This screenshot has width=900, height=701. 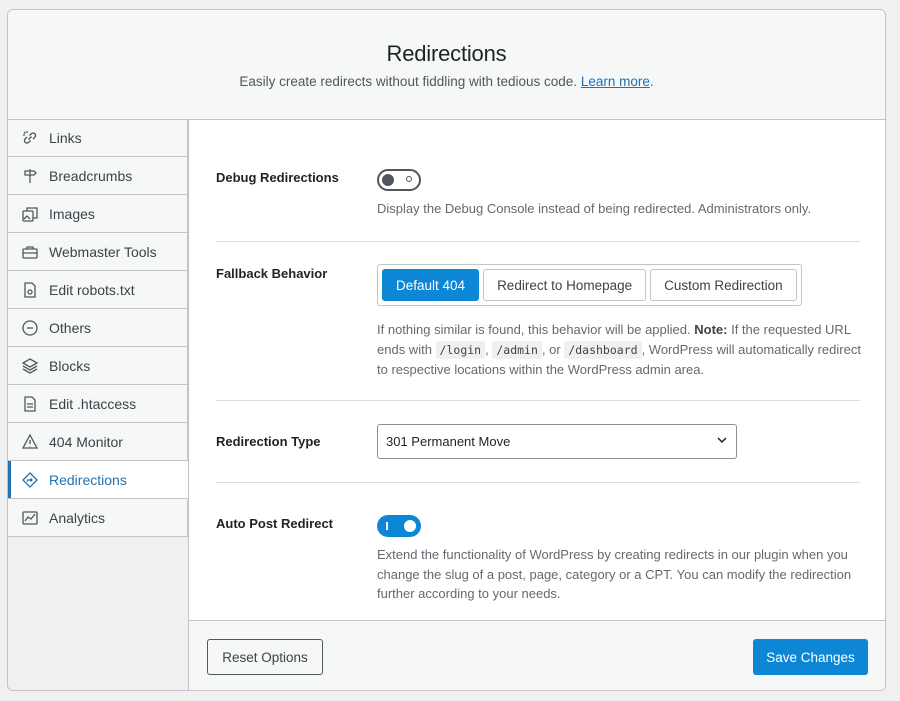 What do you see at coordinates (65, 138) in the screenshot?
I see `sidebar-item-label: Links` at bounding box center [65, 138].